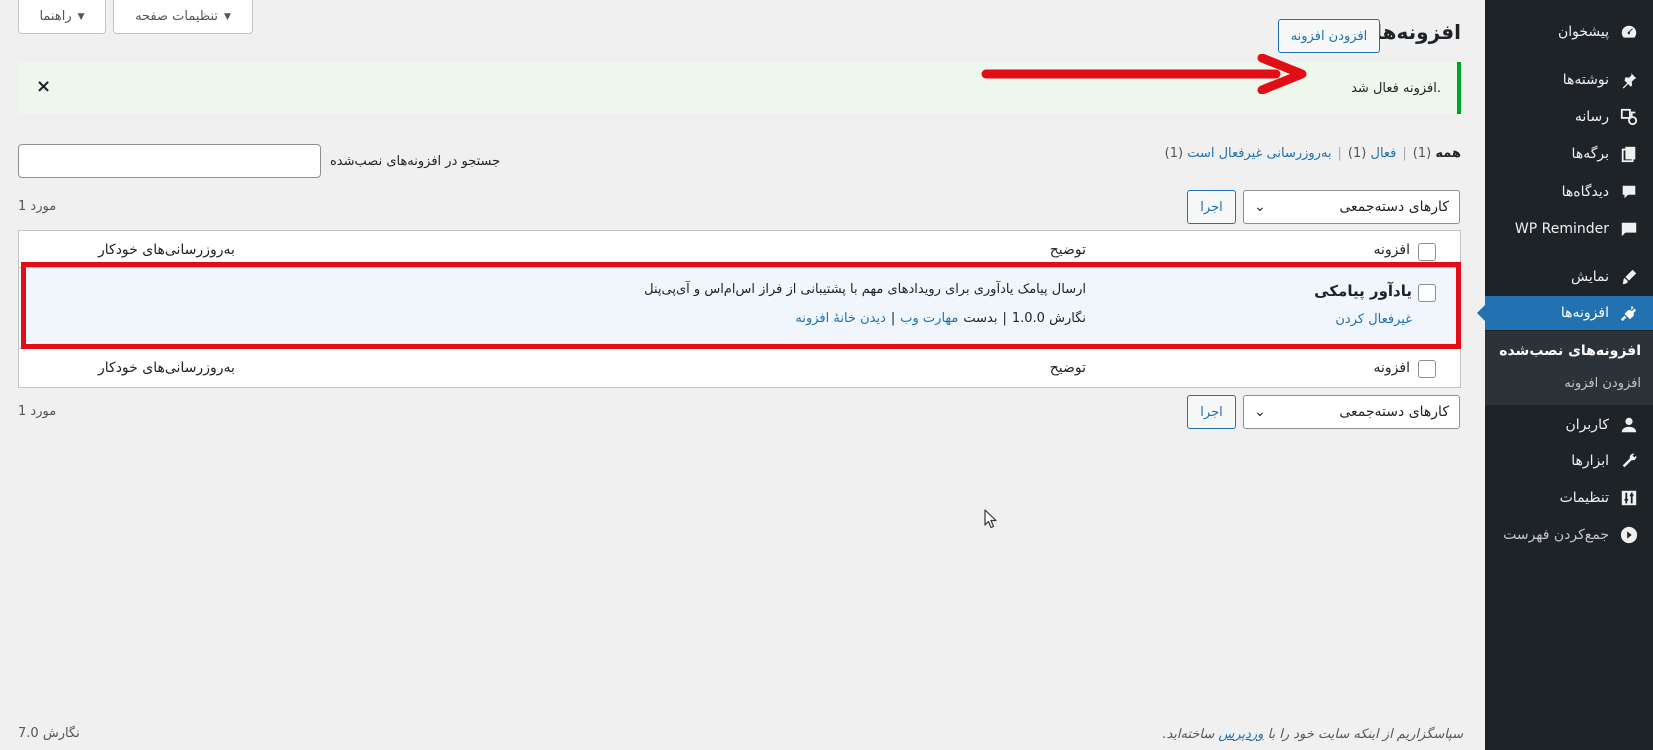  I want to click on arrow-annotation, so click(1144, 74).